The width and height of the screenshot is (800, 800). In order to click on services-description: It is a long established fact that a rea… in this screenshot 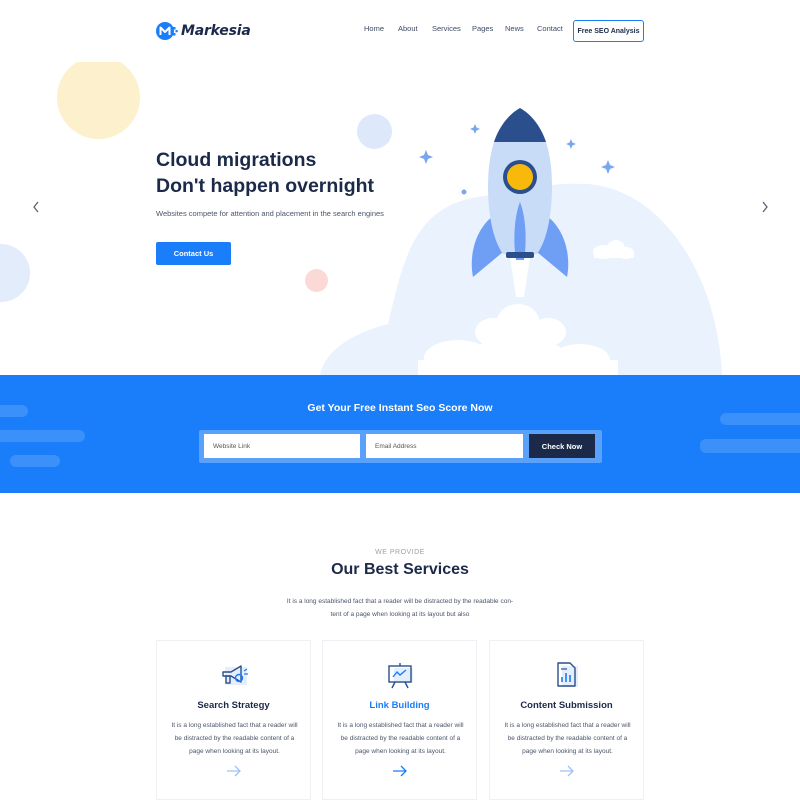, I will do `click(400, 608)`.